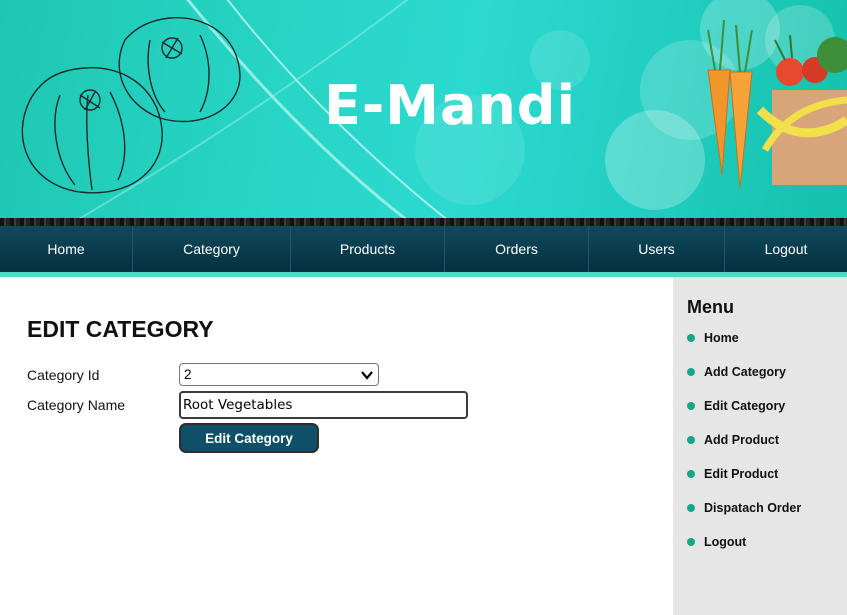 The width and height of the screenshot is (847, 615). What do you see at coordinates (279, 374) in the screenshot?
I see `category-id-select: 2` at bounding box center [279, 374].